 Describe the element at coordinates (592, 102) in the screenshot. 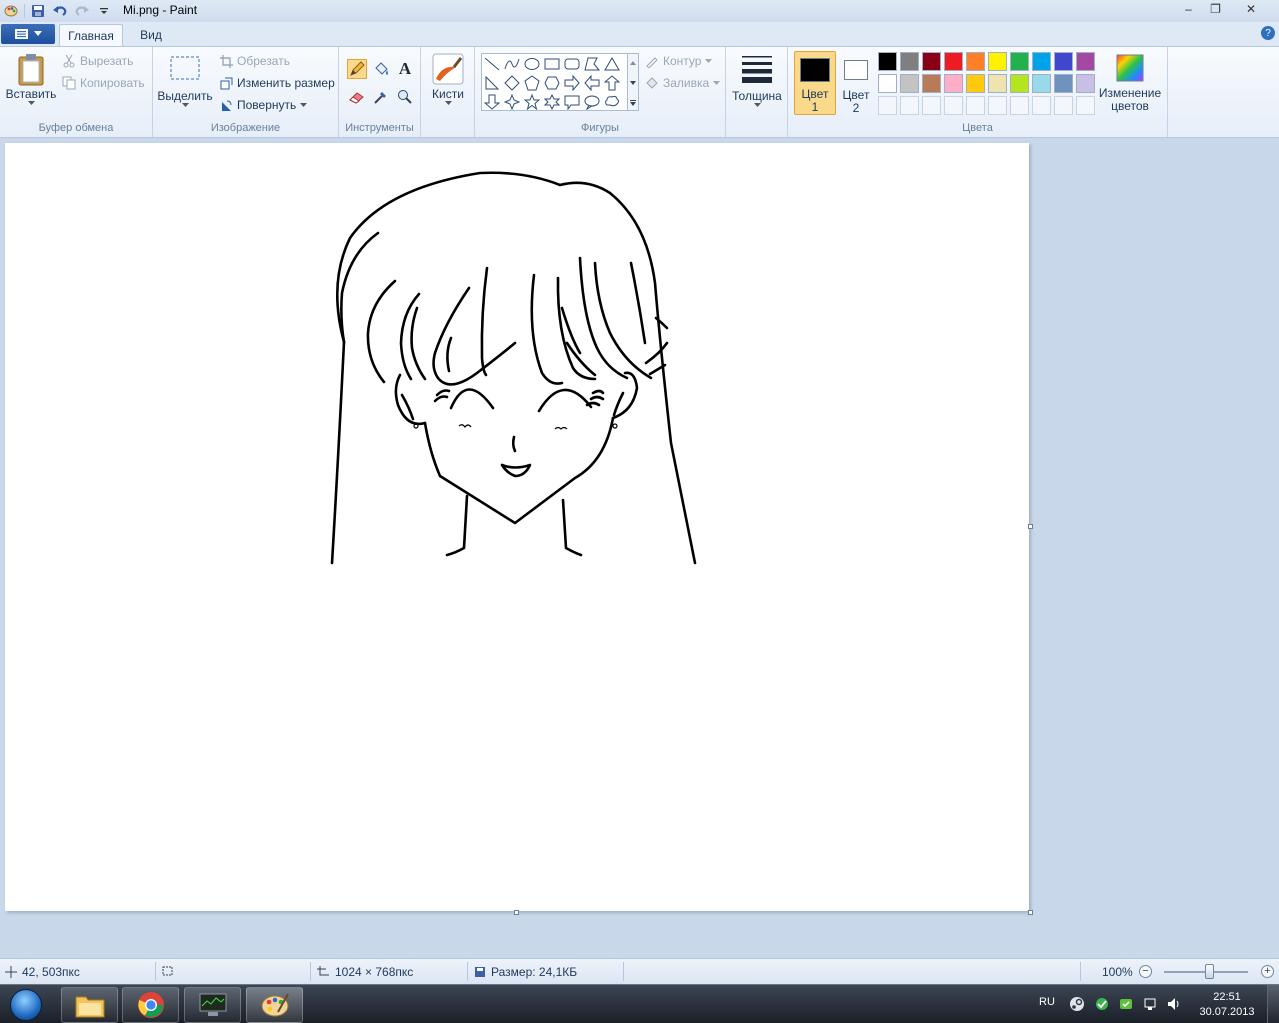

I see `oval-callout-shape` at that location.